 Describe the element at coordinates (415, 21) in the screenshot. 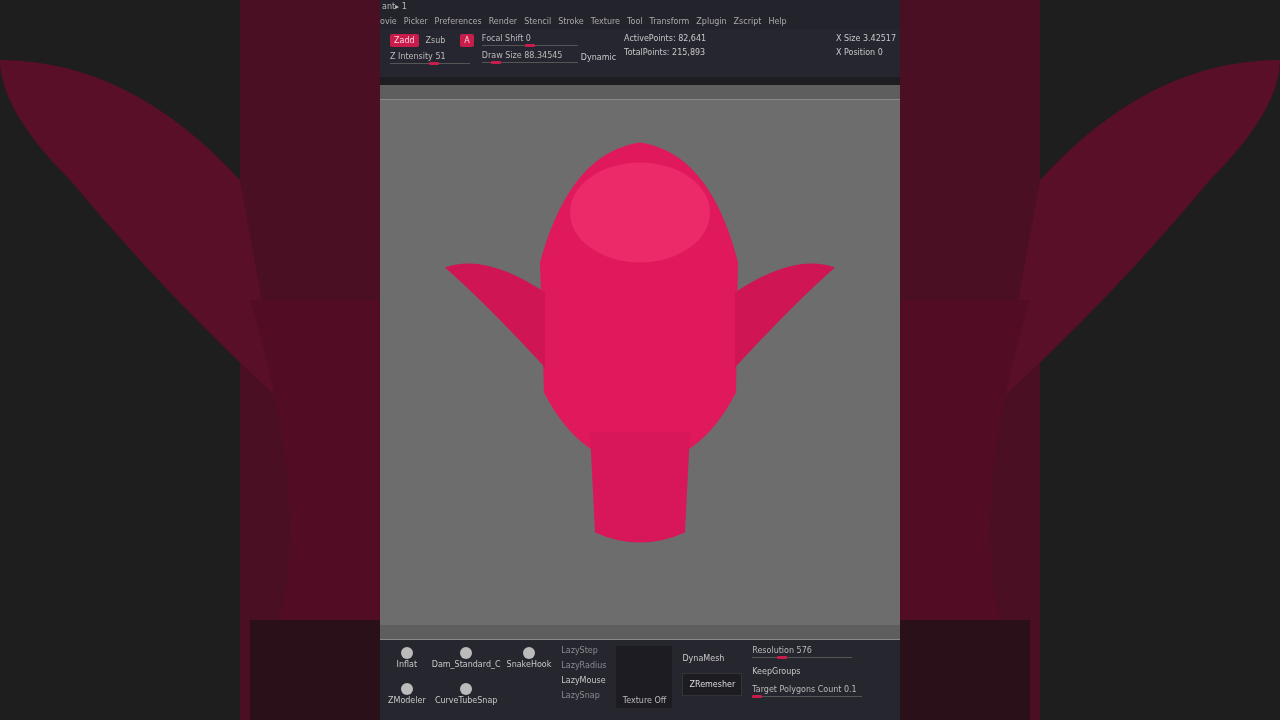

I see `menu-item: Picker` at that location.